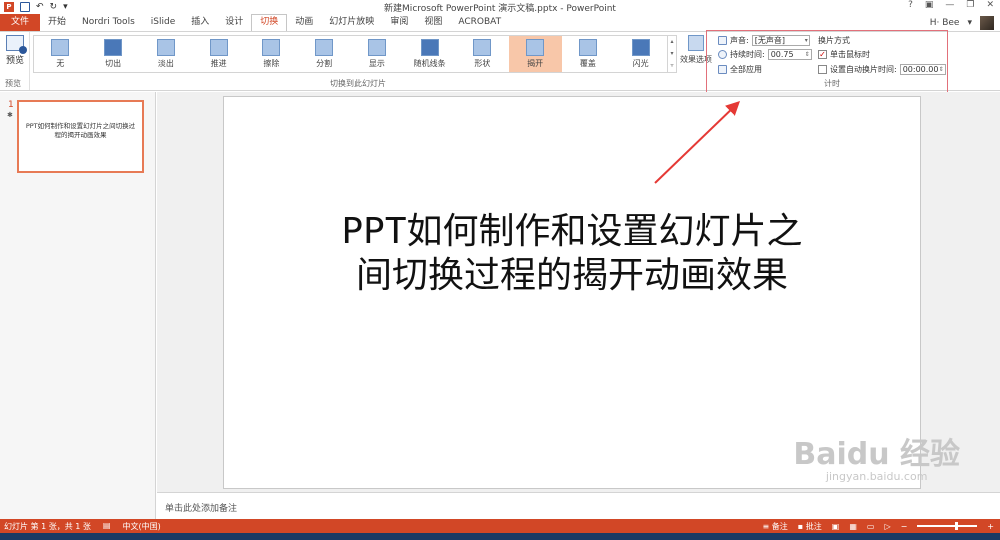 The height and width of the screenshot is (540, 1000). What do you see at coordinates (929, 5) in the screenshot?
I see `ribbon-display-button: ▣` at bounding box center [929, 5].